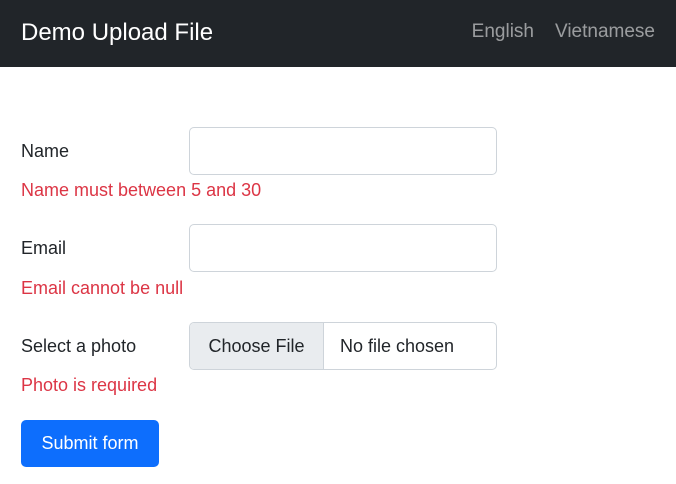  Describe the element at coordinates (89, 385) in the screenshot. I see `photo-error: Photo is required` at that location.